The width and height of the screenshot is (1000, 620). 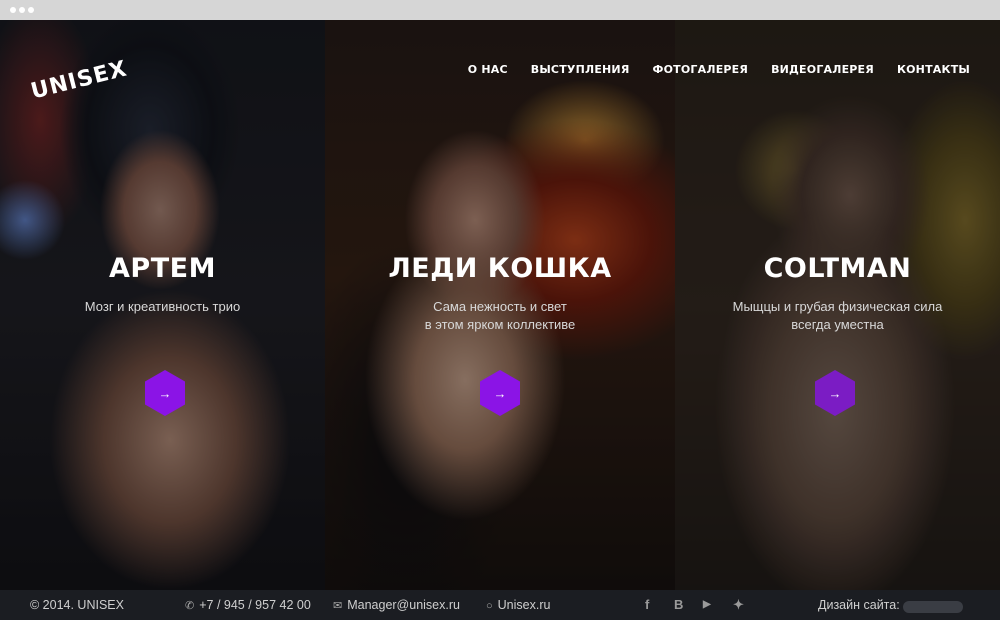 What do you see at coordinates (500, 324) in the screenshot?
I see `description-line: в этом ярком коллективе` at bounding box center [500, 324].